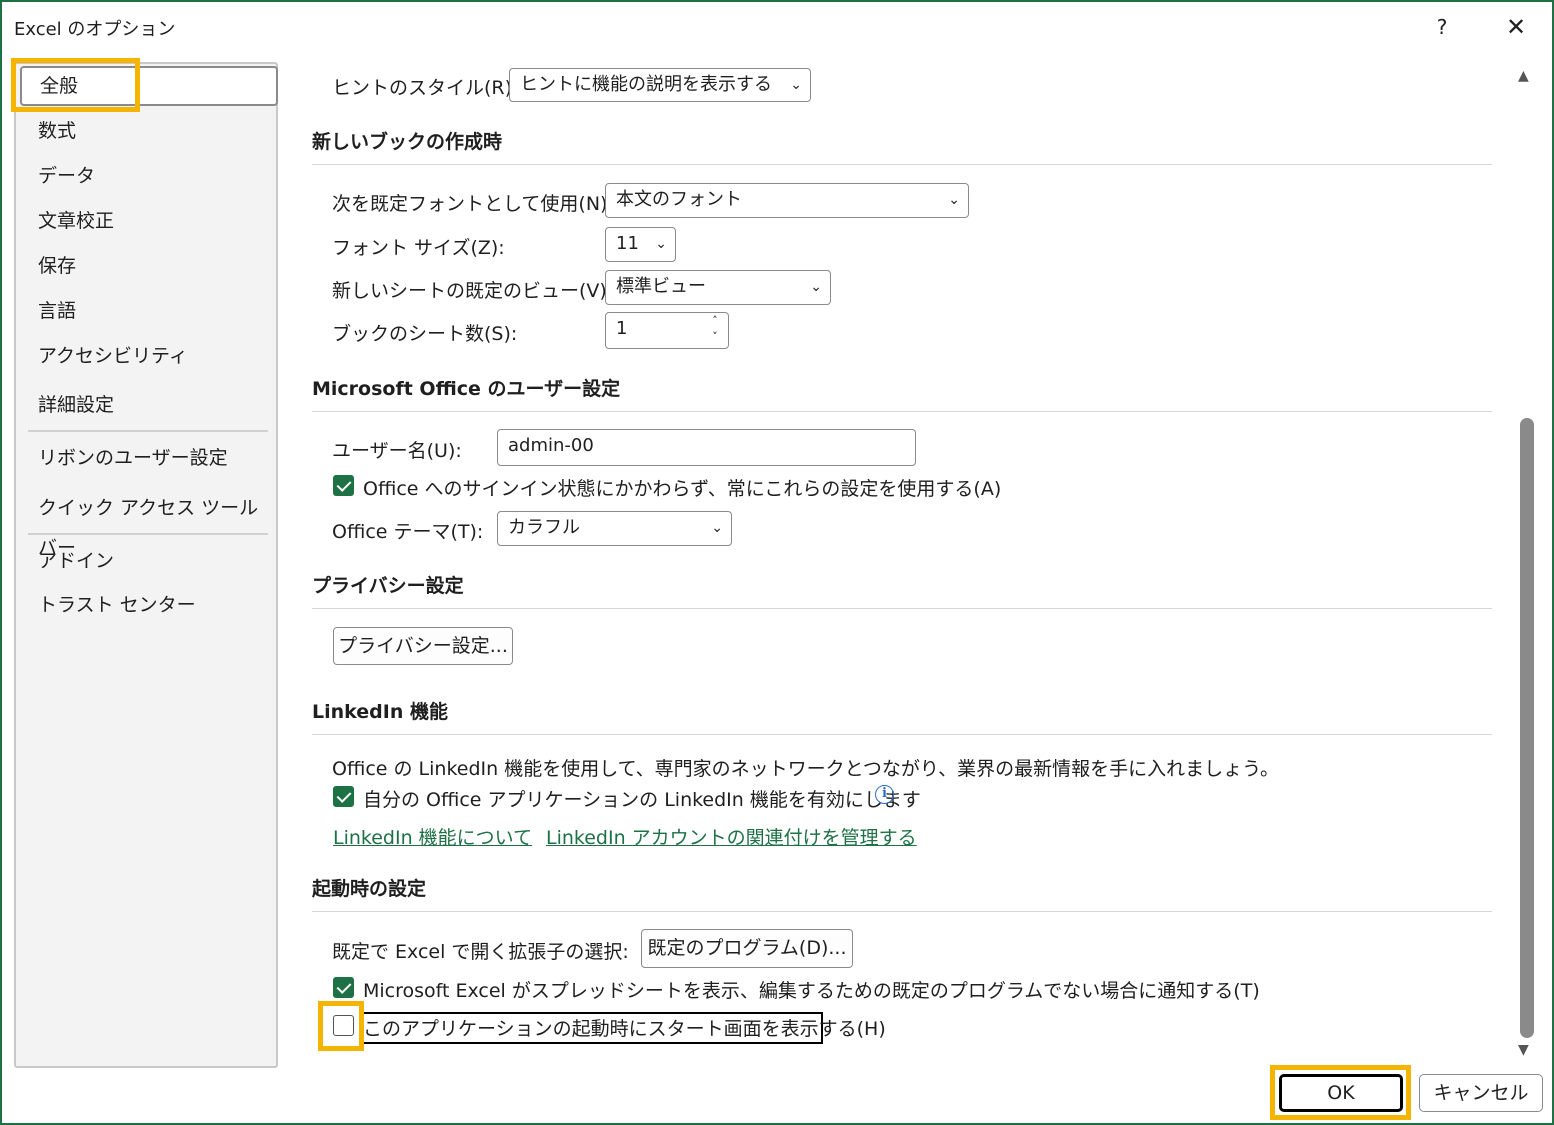 The image size is (1554, 1125). Describe the element at coordinates (1523, 76) in the screenshot. I see `scroll-up-icon: ▲` at that location.